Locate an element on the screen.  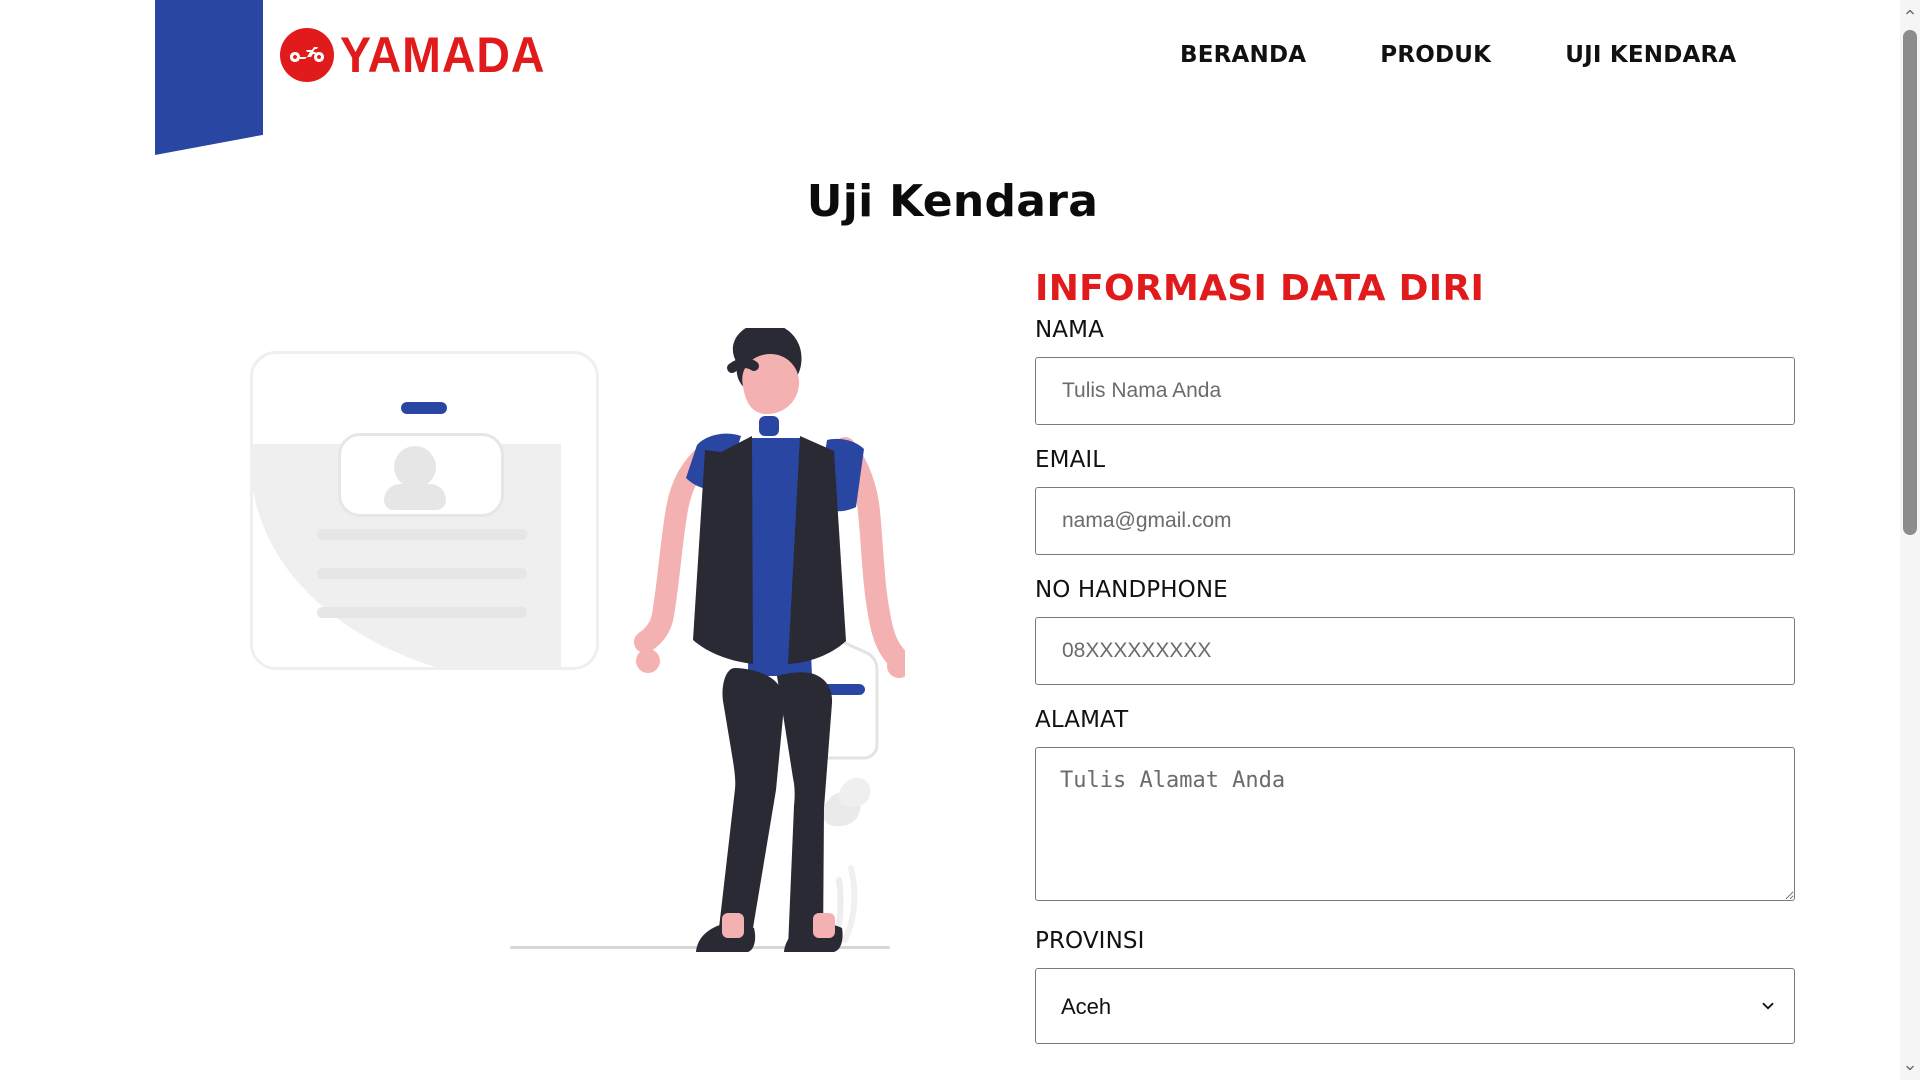
field-nama: NAMA is located at coordinates (1415, 371).